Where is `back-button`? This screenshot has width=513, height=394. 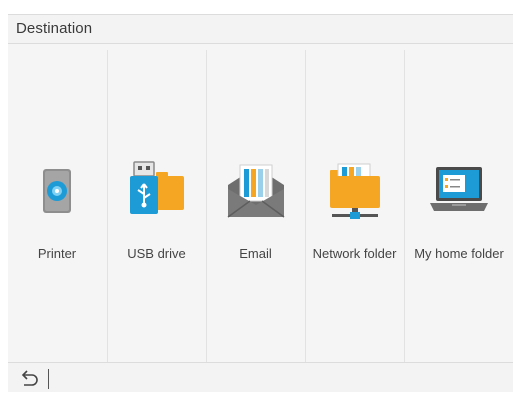 back-button is located at coordinates (29, 379).